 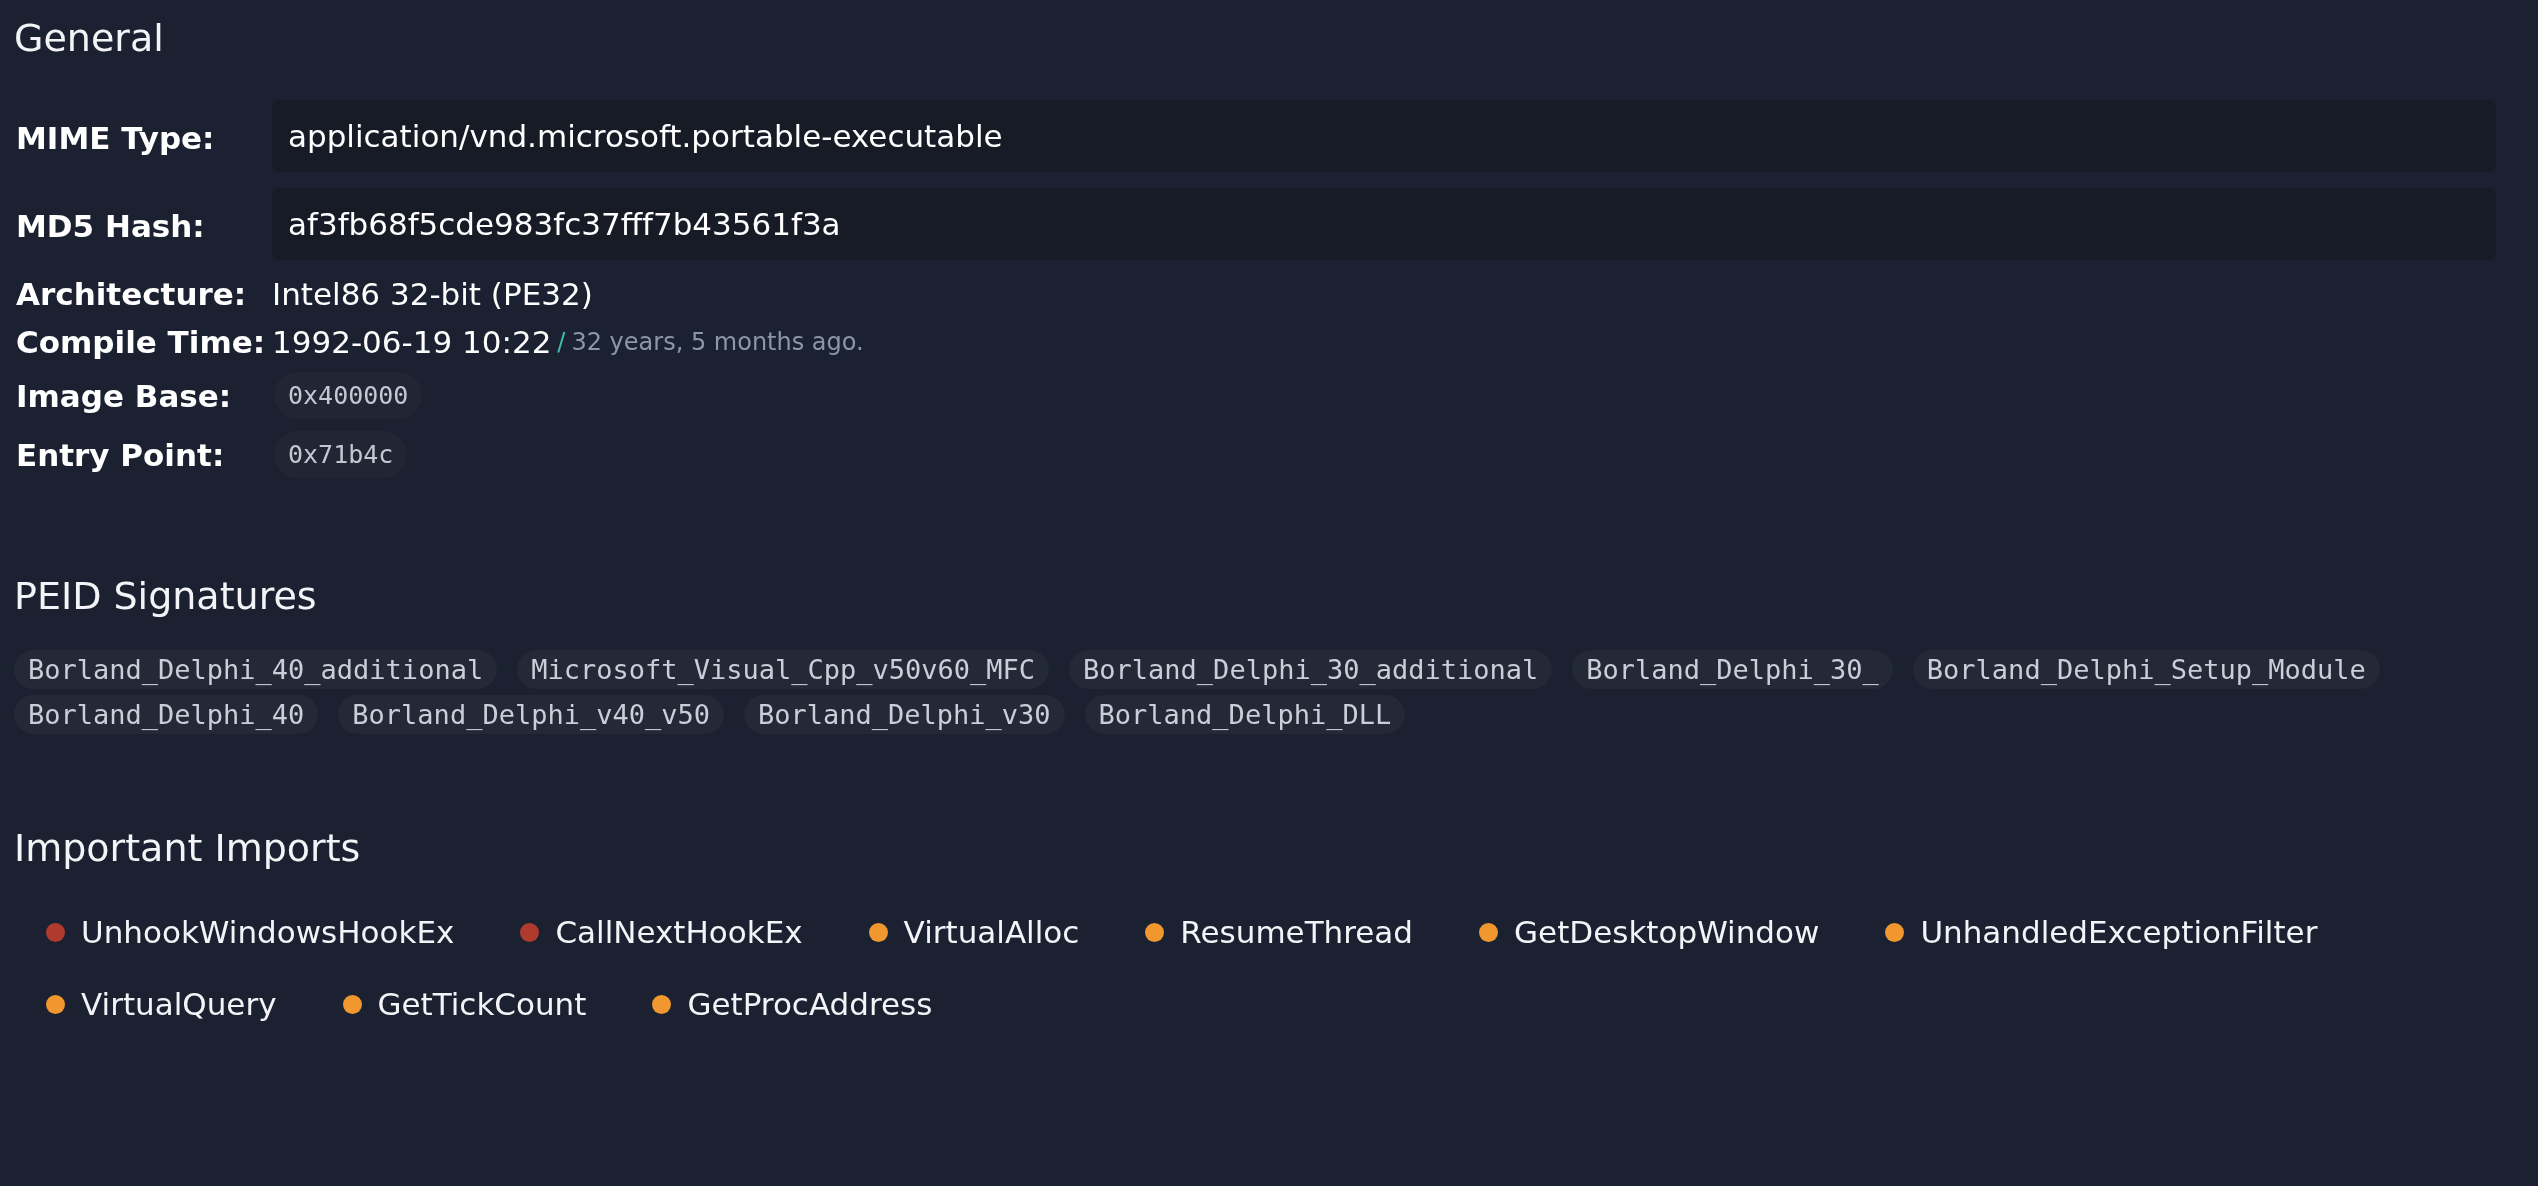 What do you see at coordinates (679, 932) in the screenshot?
I see `import-name: CallNextHookEx` at bounding box center [679, 932].